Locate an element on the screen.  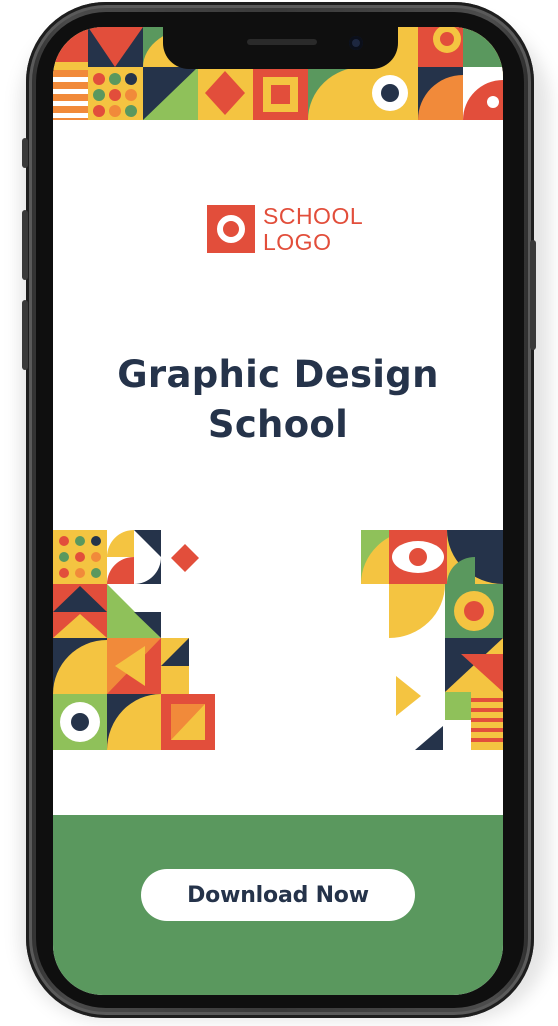
volume-down-button is located at coordinates (25, 335).